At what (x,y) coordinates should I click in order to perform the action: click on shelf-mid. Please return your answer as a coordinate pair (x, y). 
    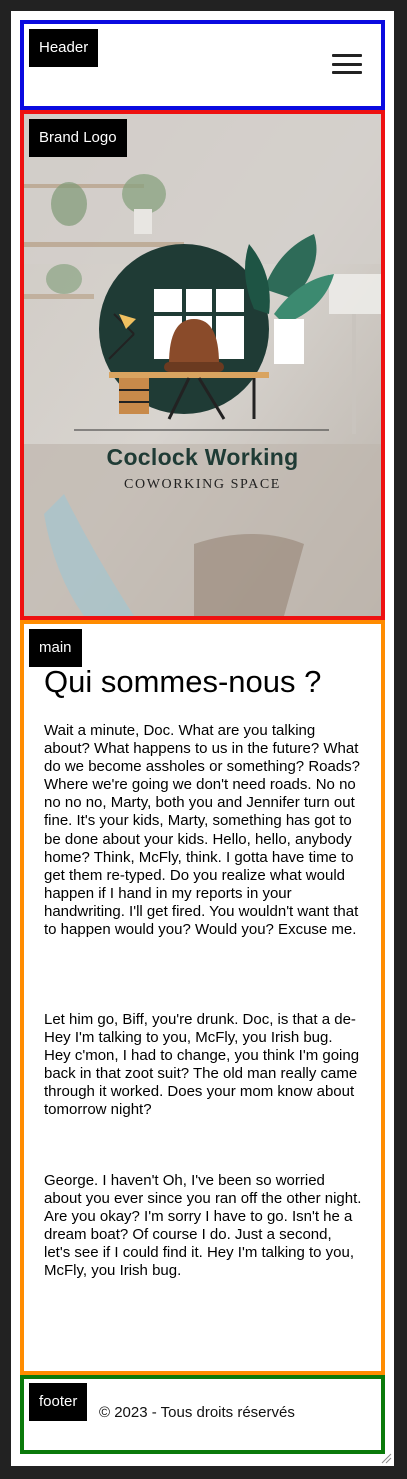
    Looking at the image, I should click on (104, 244).